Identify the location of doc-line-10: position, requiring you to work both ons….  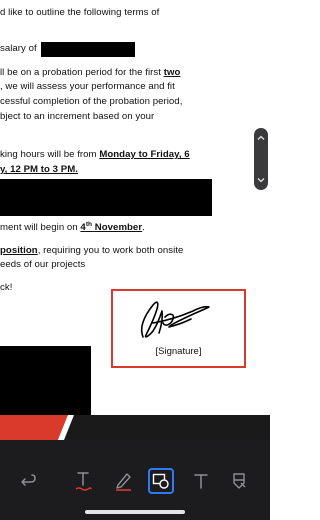
(92, 250).